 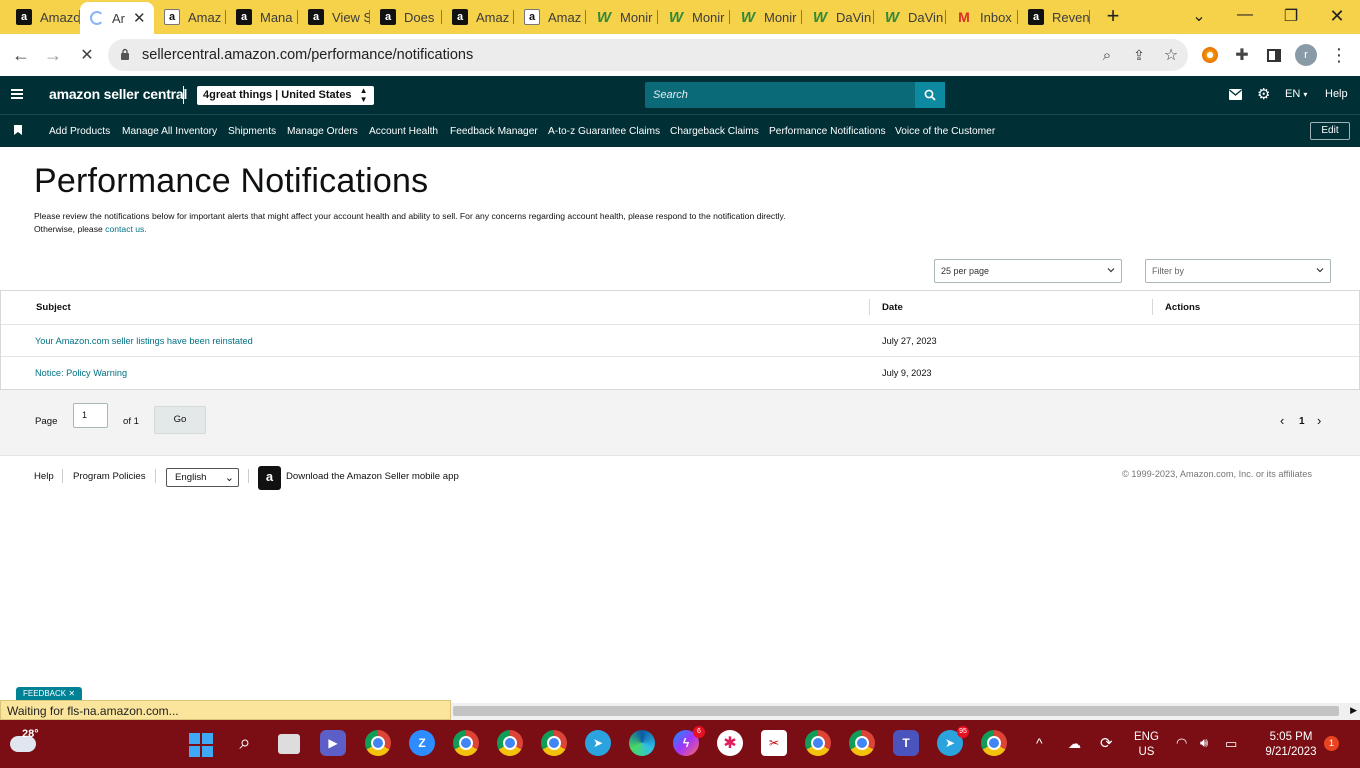 I want to click on teams-icon: T, so click(x=906, y=743).